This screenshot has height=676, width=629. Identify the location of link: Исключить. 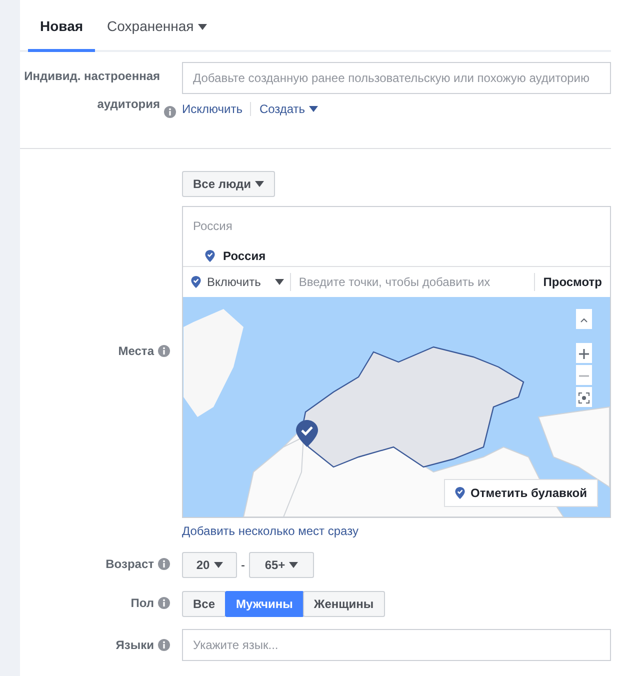
(212, 109).